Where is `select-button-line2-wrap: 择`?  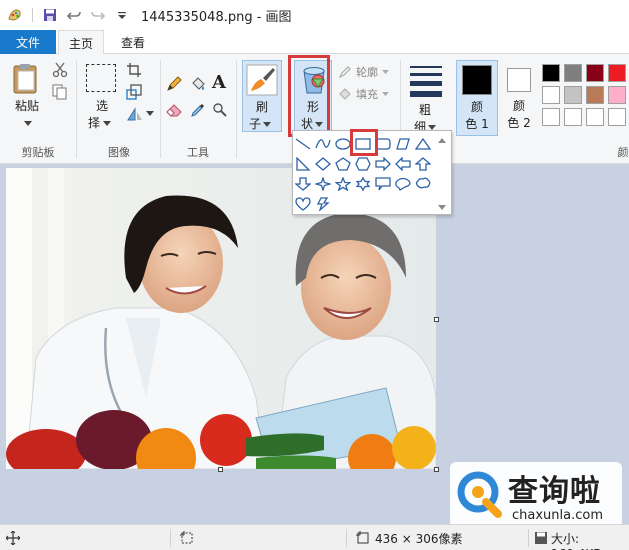
select-button-line2-wrap: 择 is located at coordinates (100, 123).